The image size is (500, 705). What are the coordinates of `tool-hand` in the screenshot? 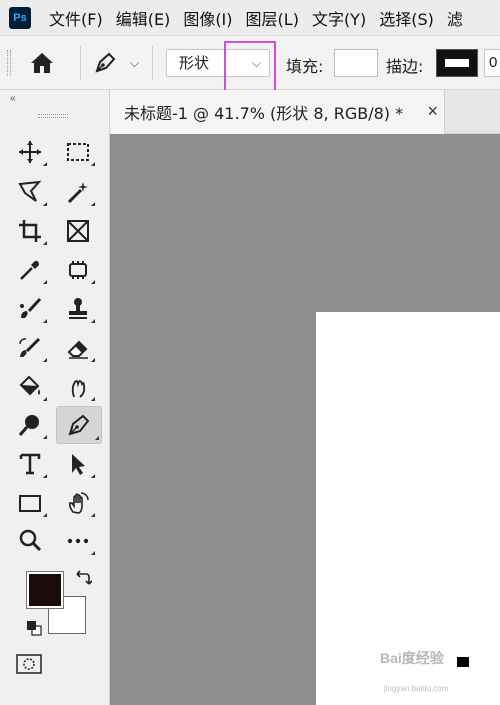 It's located at (78, 503).